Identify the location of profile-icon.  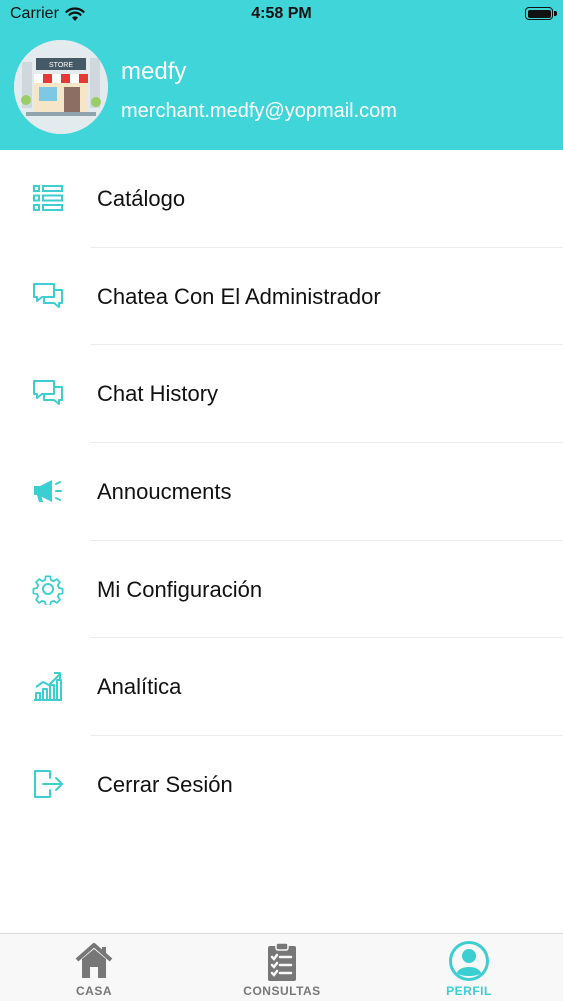
(469, 961).